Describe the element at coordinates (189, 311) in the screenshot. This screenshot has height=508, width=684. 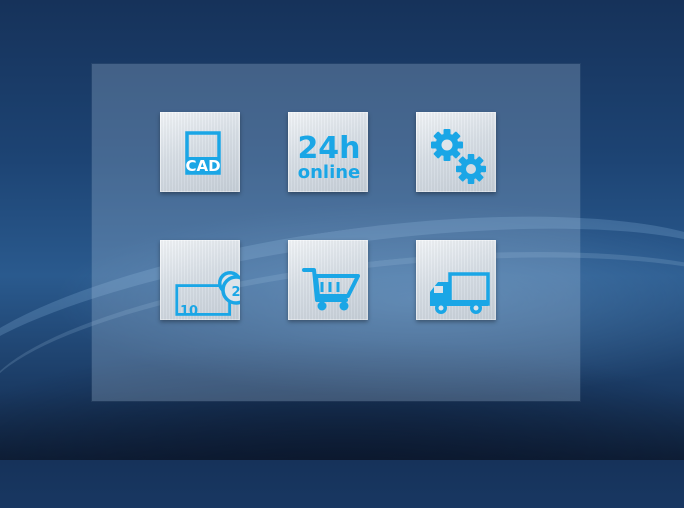
I see `banknote-value: 10` at that location.